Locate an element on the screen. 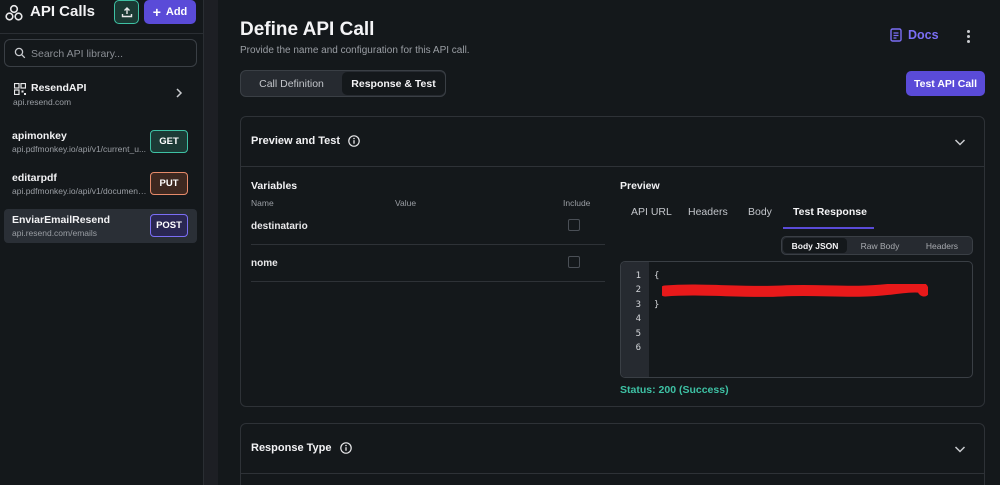  variable-row: nome is located at coordinates (428, 263).